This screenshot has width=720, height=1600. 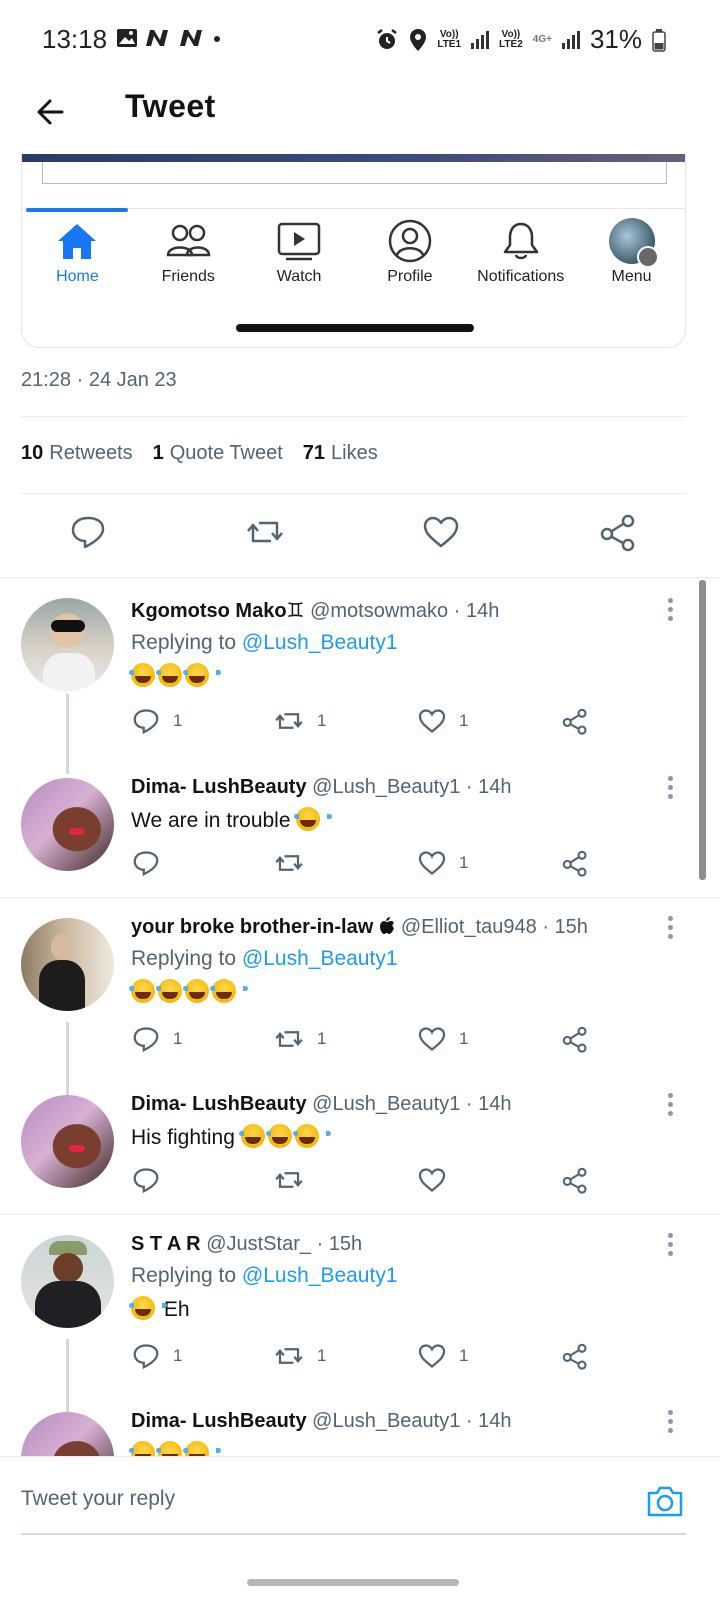 I want to click on reply-handle: @JustStar_, so click(x=258, y=1244).